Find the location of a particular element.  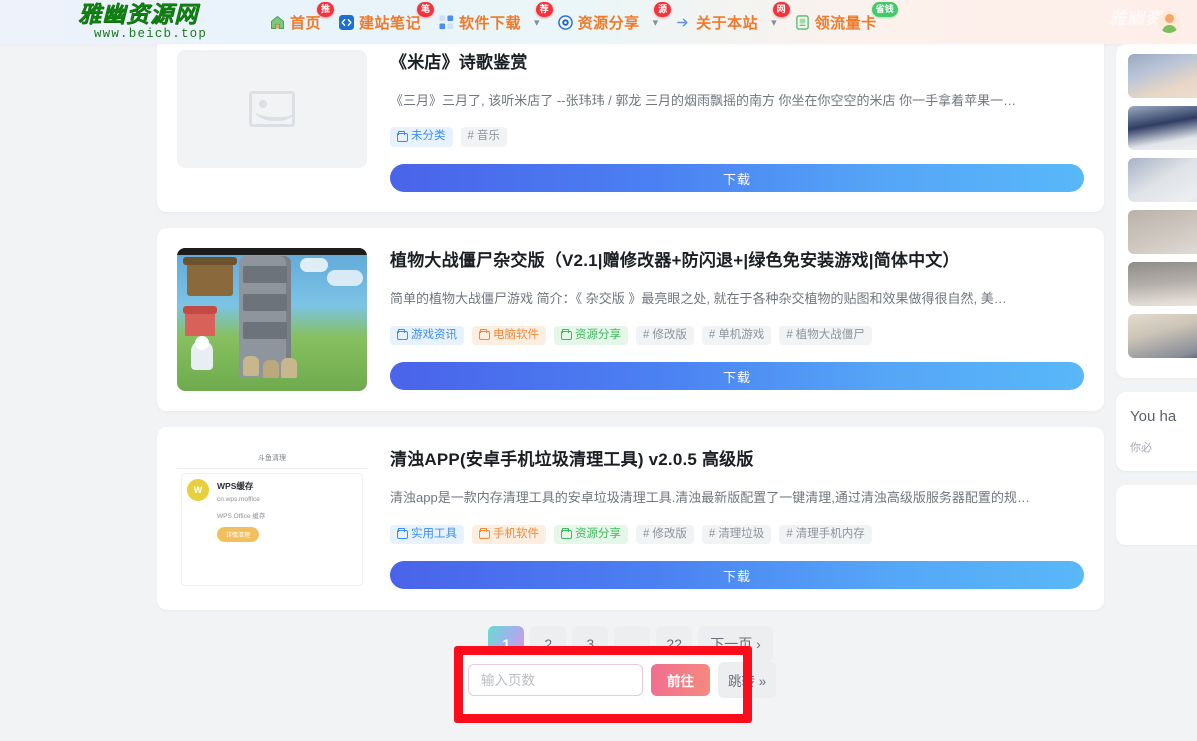

tag-label: 单机游戏 is located at coordinates (741, 334).